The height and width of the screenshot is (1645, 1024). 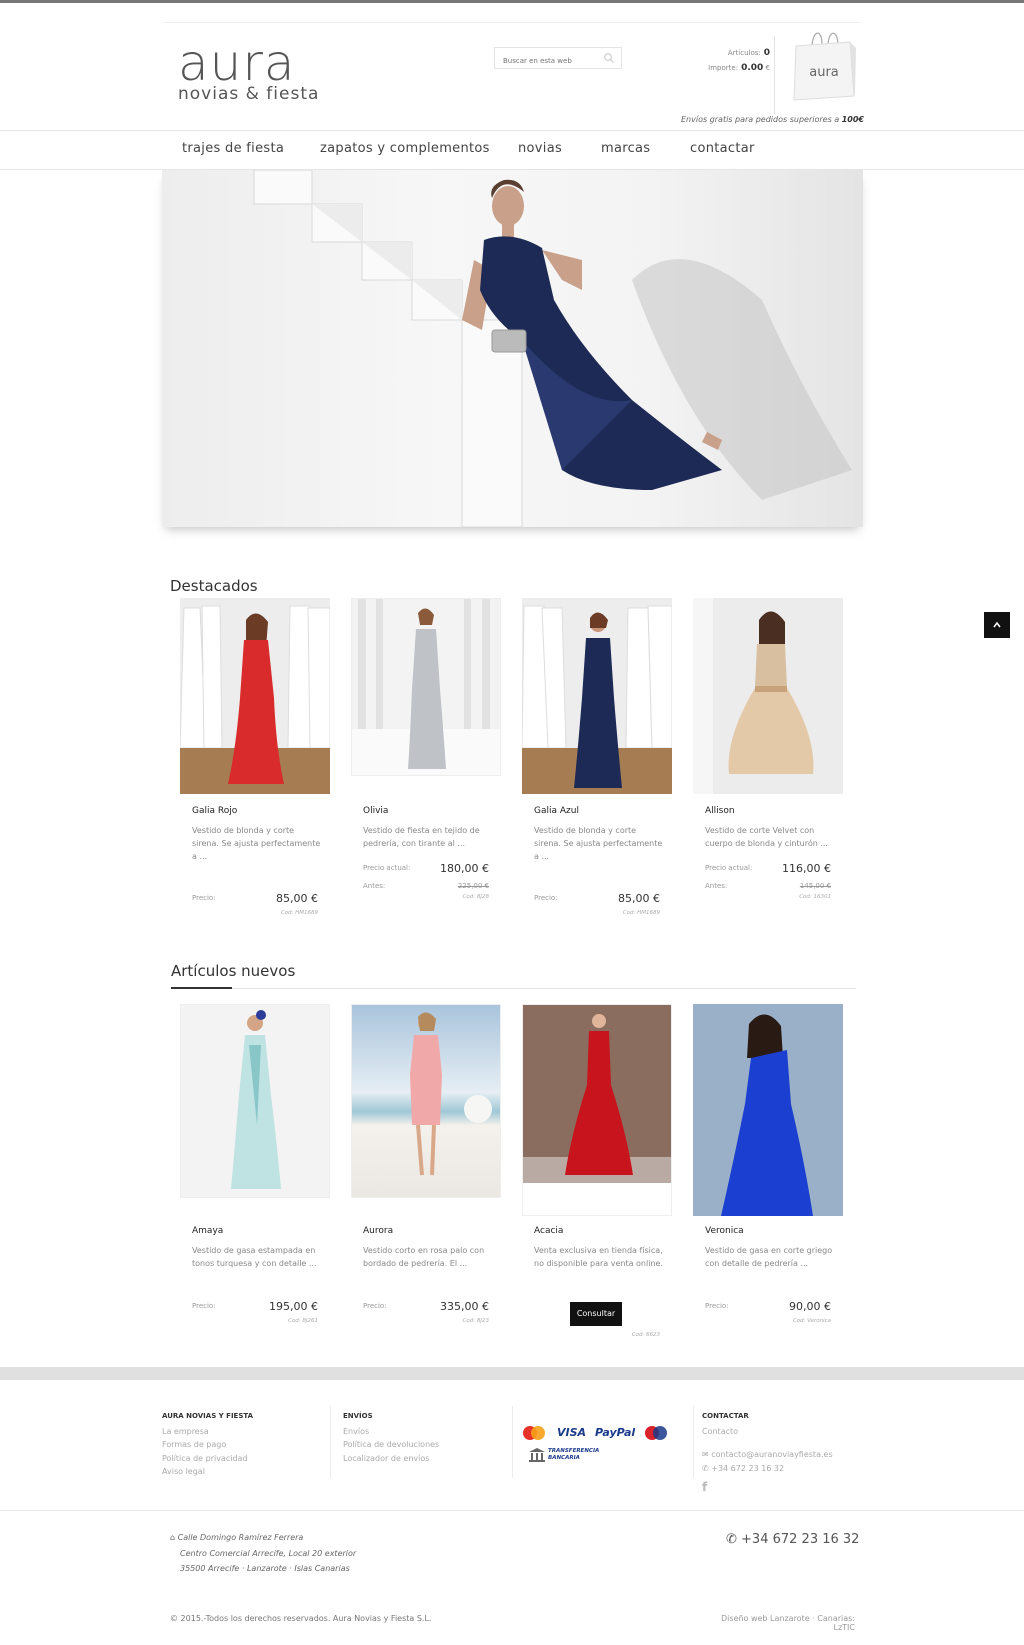 What do you see at coordinates (237, 63) in the screenshot?
I see `logo-main: aura` at bounding box center [237, 63].